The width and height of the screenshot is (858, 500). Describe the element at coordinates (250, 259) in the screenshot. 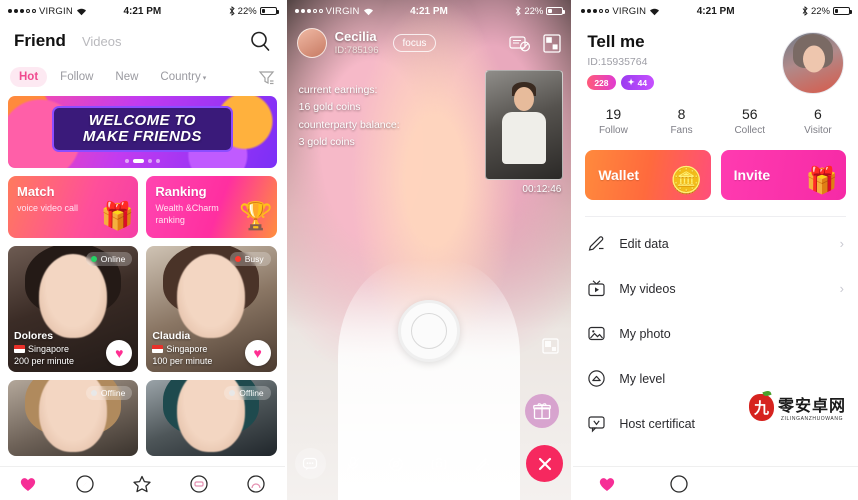

I see `status-badge: Busy` at that location.